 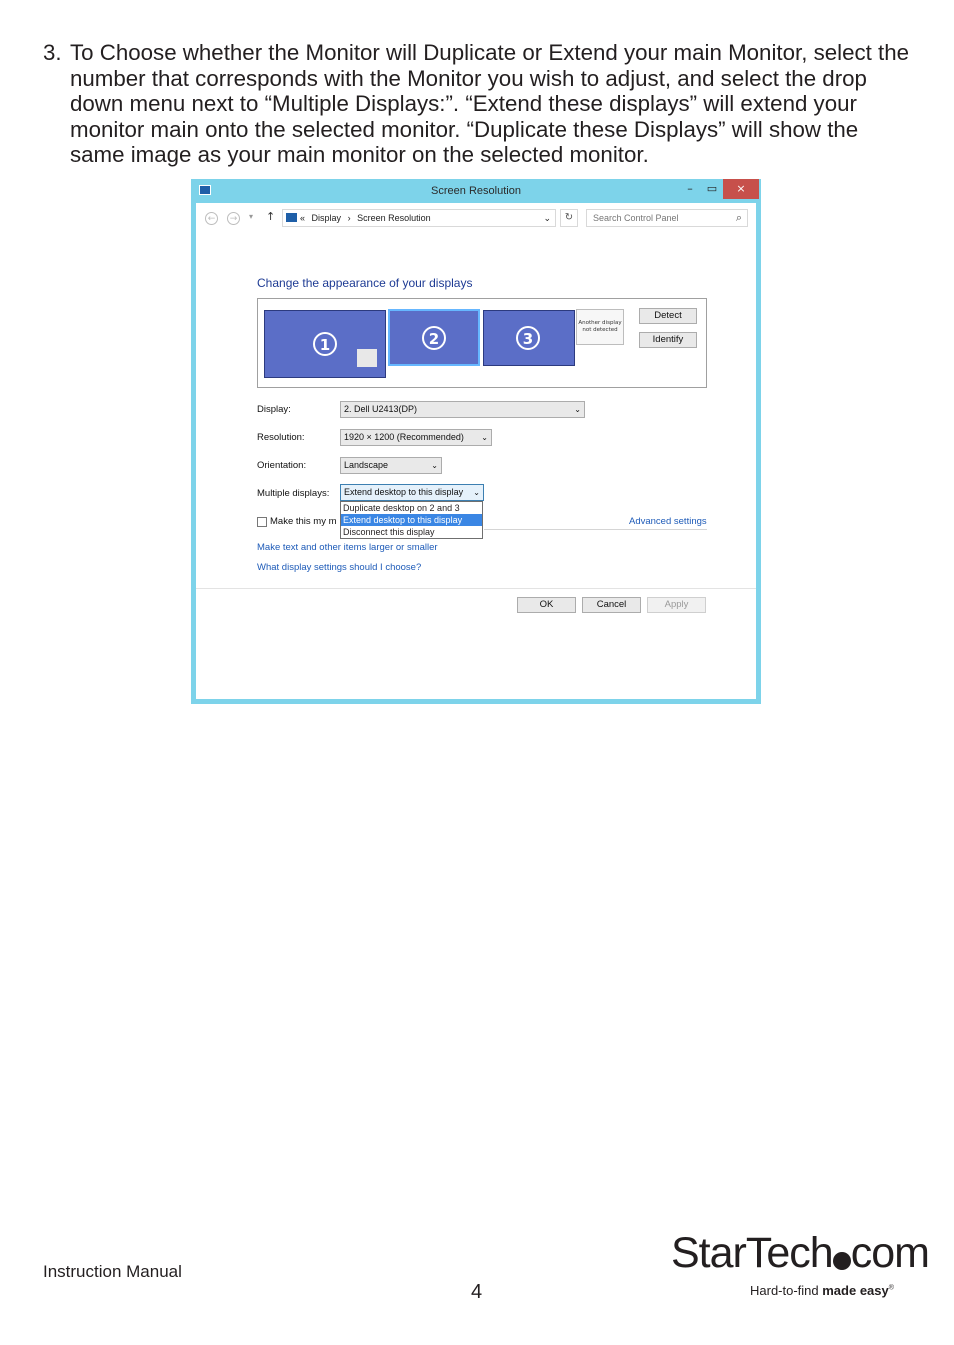 I want to click on monitor-3-number: 3, so click(x=528, y=338).